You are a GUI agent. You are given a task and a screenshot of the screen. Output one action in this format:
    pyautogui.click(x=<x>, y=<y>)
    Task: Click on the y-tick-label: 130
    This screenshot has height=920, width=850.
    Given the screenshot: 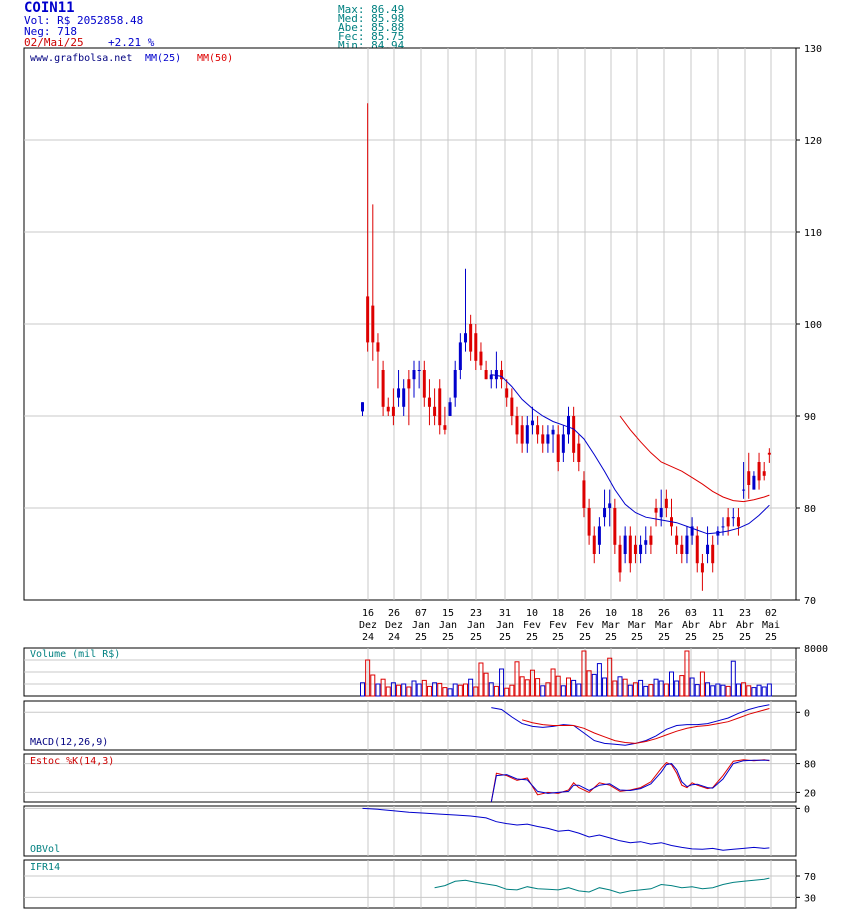 What is the action you would take?
    pyautogui.click(x=813, y=49)
    